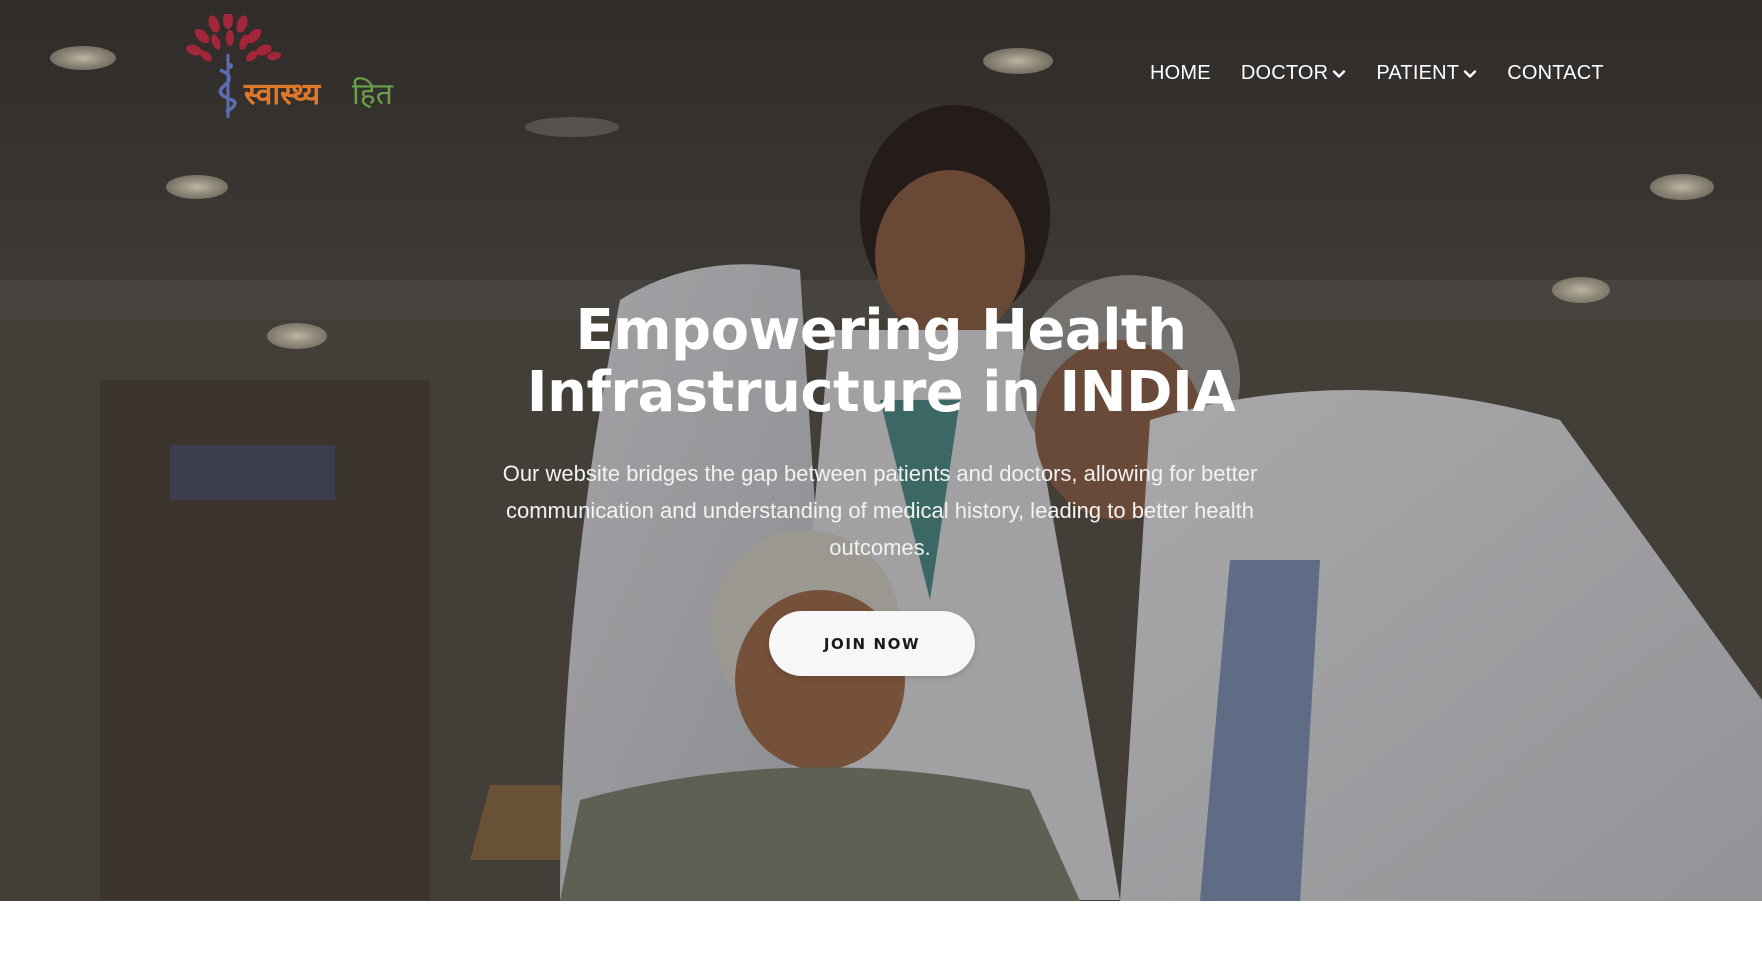  Describe the element at coordinates (872, 643) in the screenshot. I see `join-now-button: JOIN NOW` at that location.